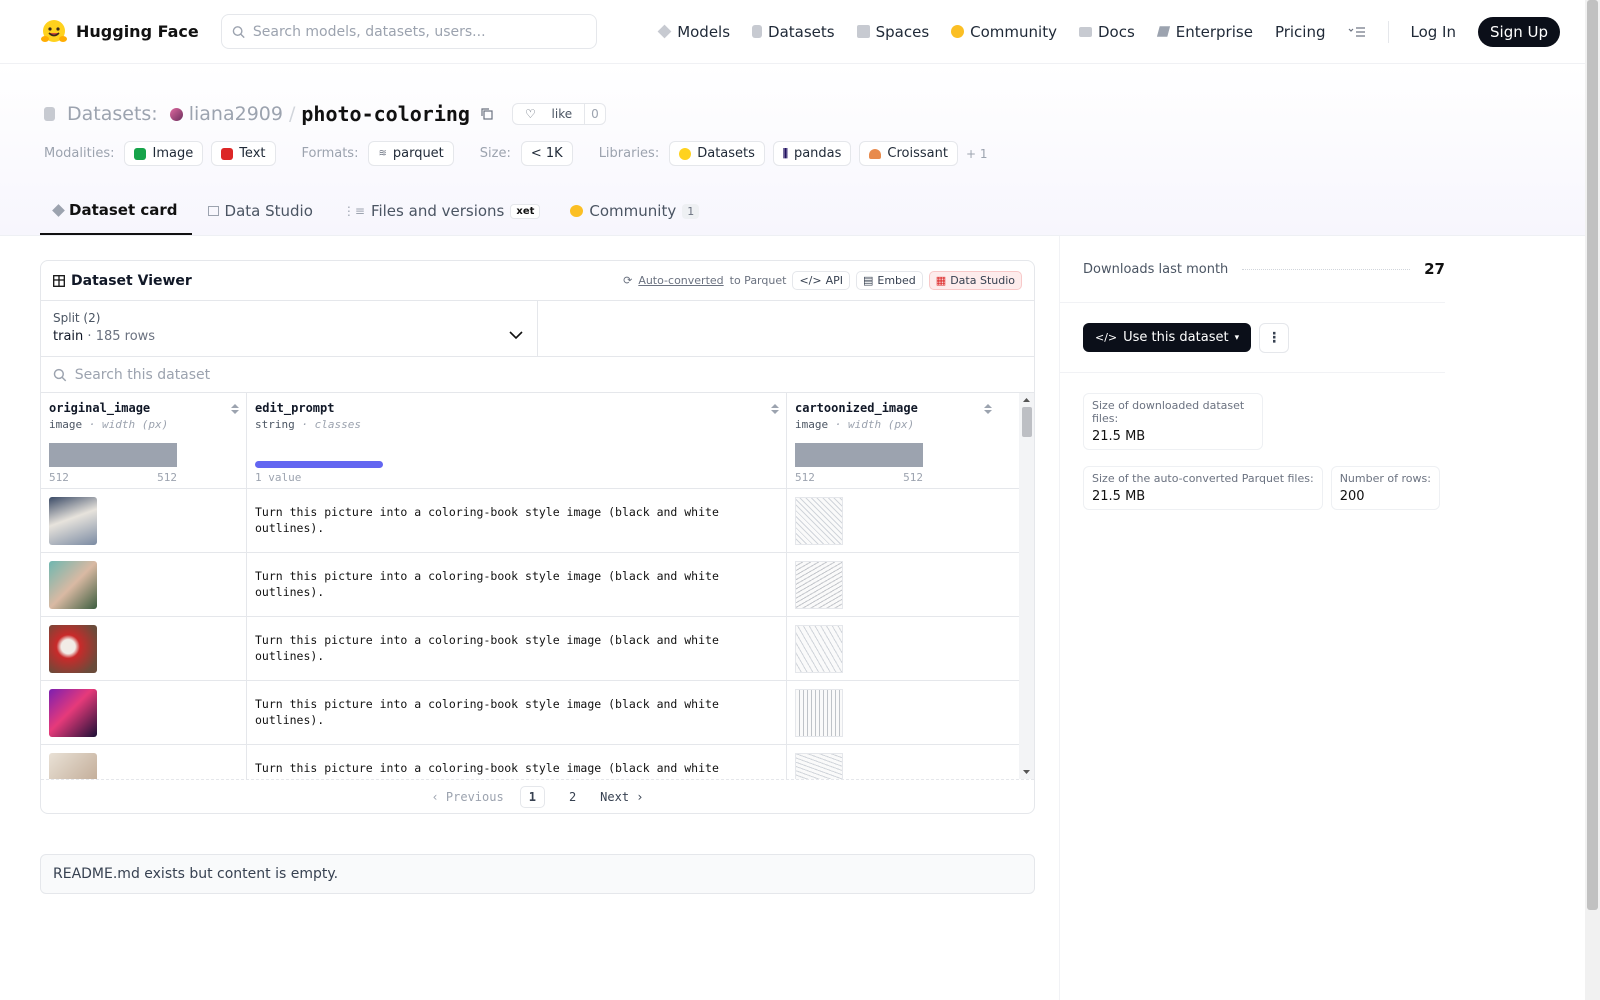  I want to click on more-menu-button, so click(1357, 32).